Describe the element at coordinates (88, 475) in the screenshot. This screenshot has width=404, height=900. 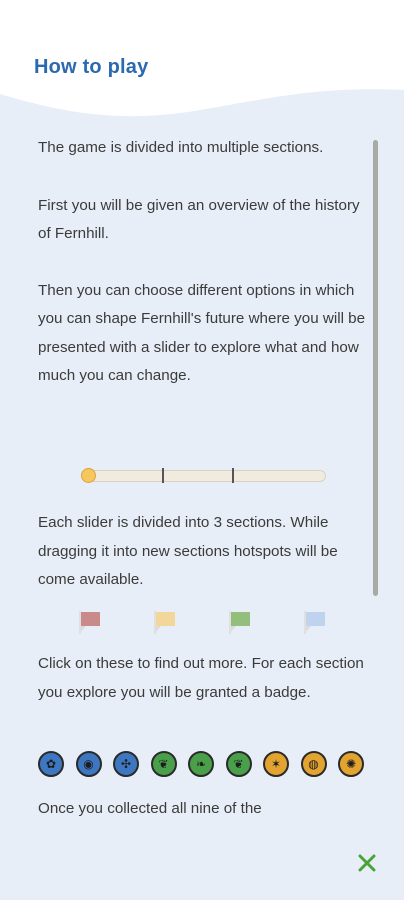
I see `slider-handle` at that location.